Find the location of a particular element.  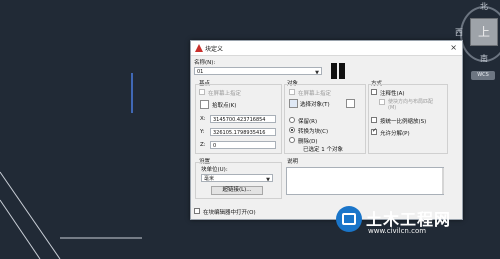

annotative-checkbox is located at coordinates (374, 92).